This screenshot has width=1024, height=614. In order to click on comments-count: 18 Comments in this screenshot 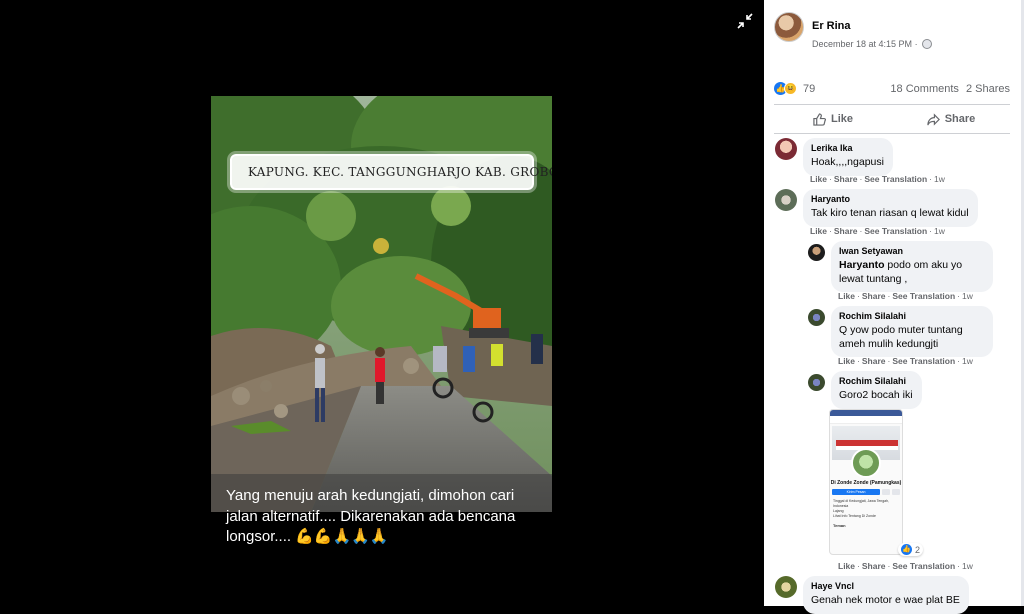, I will do `click(924, 89)`.